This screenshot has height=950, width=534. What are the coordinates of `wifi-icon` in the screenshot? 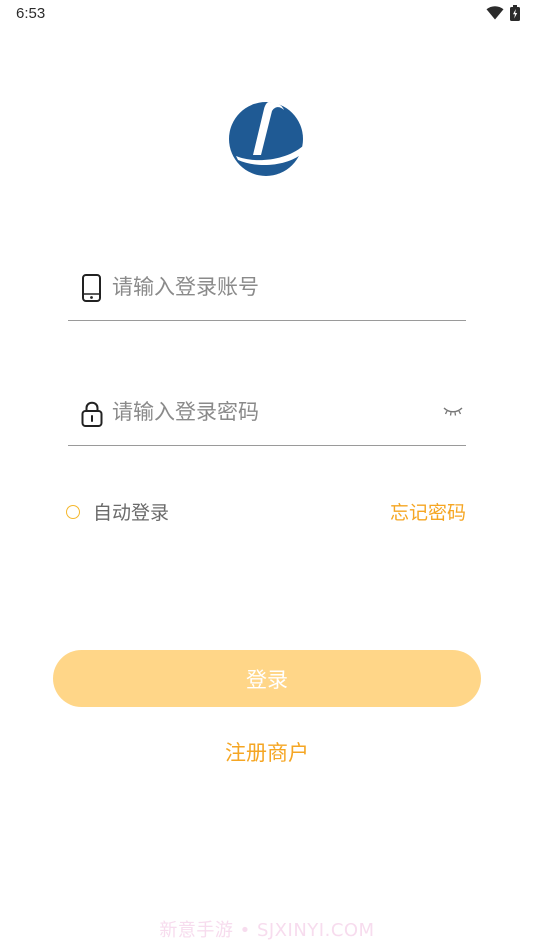 It's located at (495, 13).